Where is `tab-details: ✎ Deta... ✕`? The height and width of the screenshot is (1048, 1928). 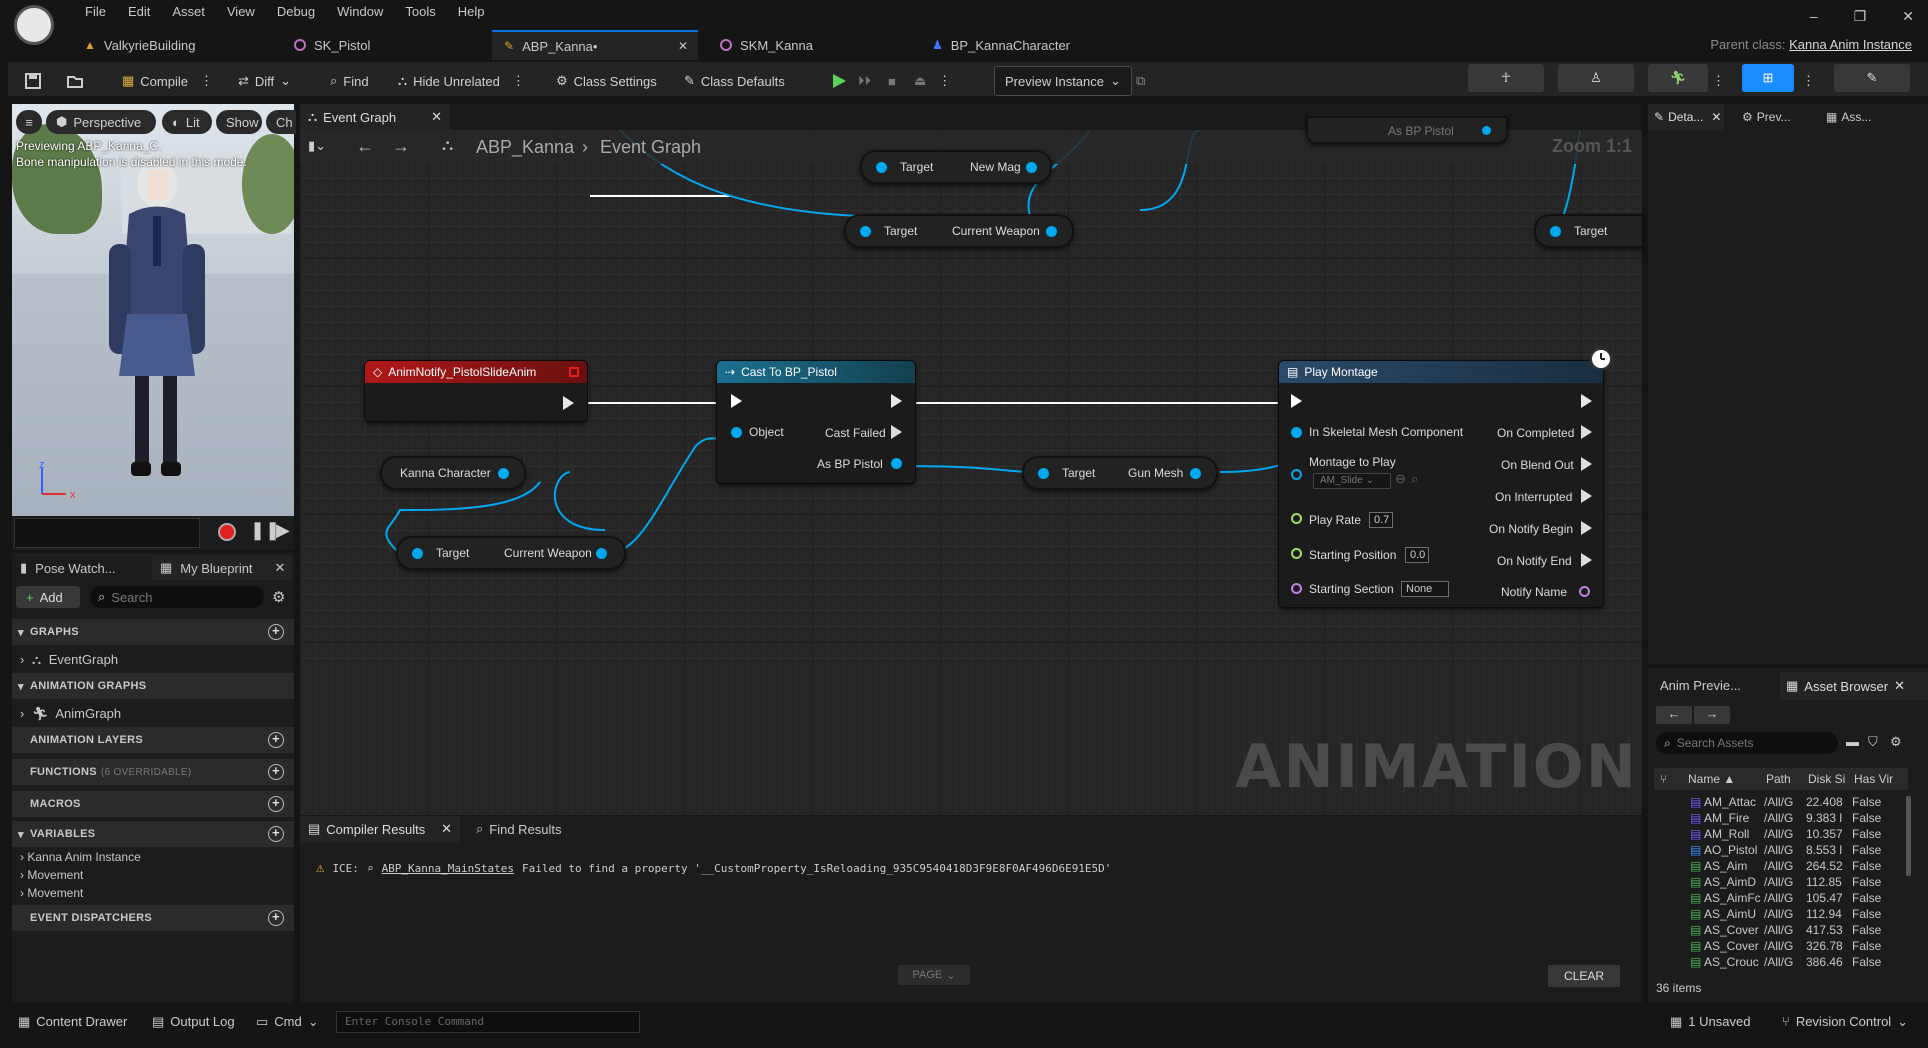 tab-details: ✎ Deta... ✕ is located at coordinates (1686, 117).